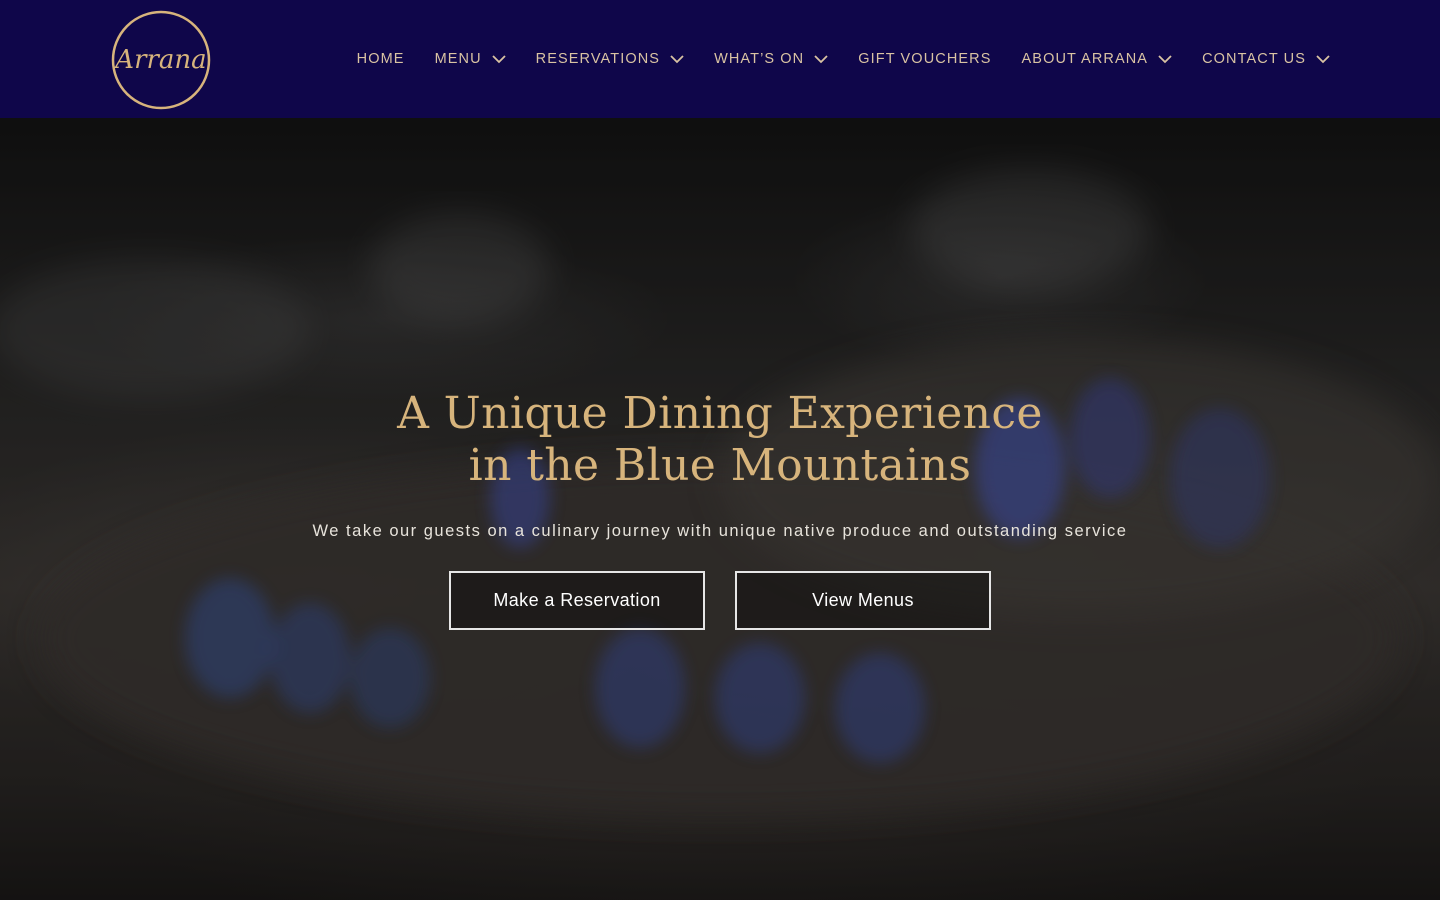  Describe the element at coordinates (598, 59) in the screenshot. I see `nav-item-label: RESERVATIONS` at that location.